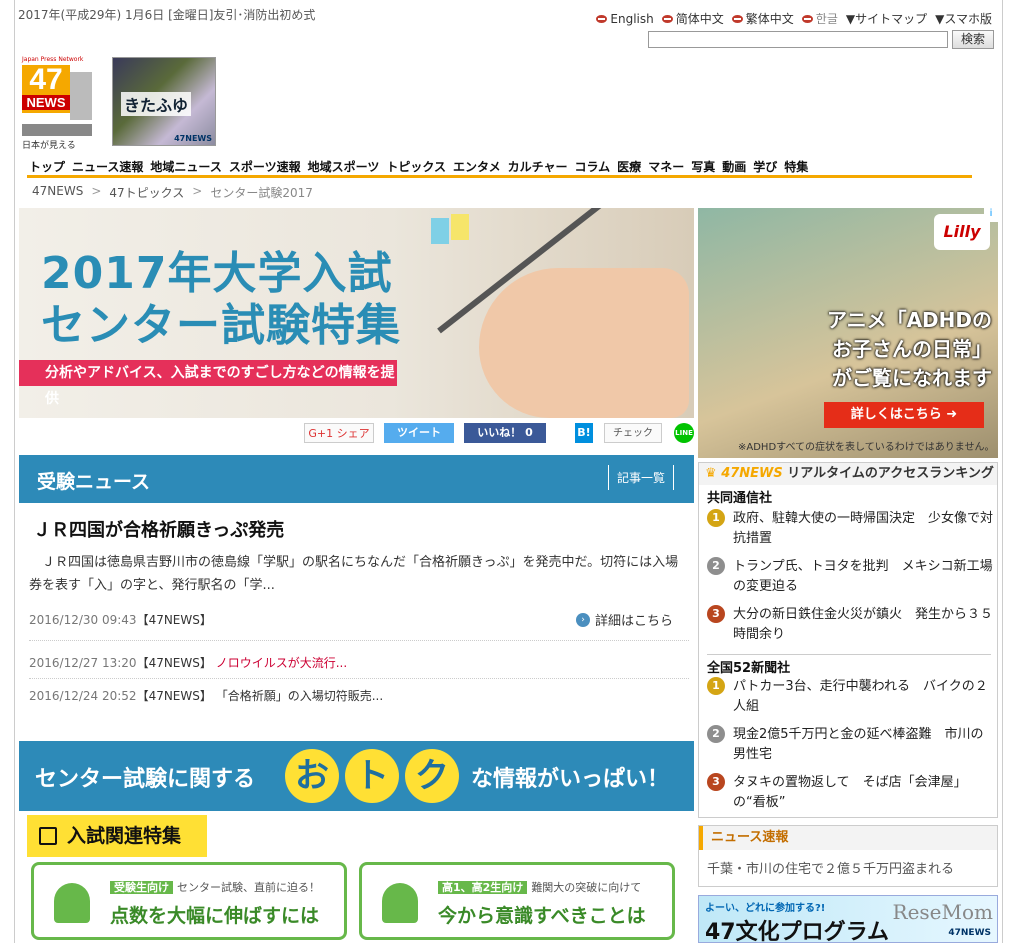  I want to click on search-input, so click(798, 39).